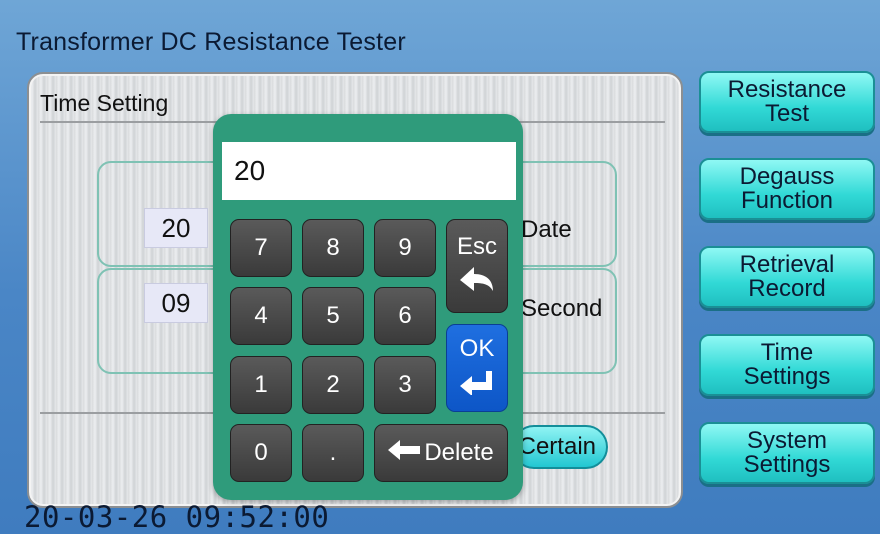  What do you see at coordinates (476, 246) in the screenshot?
I see `esc-label: Esc` at bounding box center [476, 246].